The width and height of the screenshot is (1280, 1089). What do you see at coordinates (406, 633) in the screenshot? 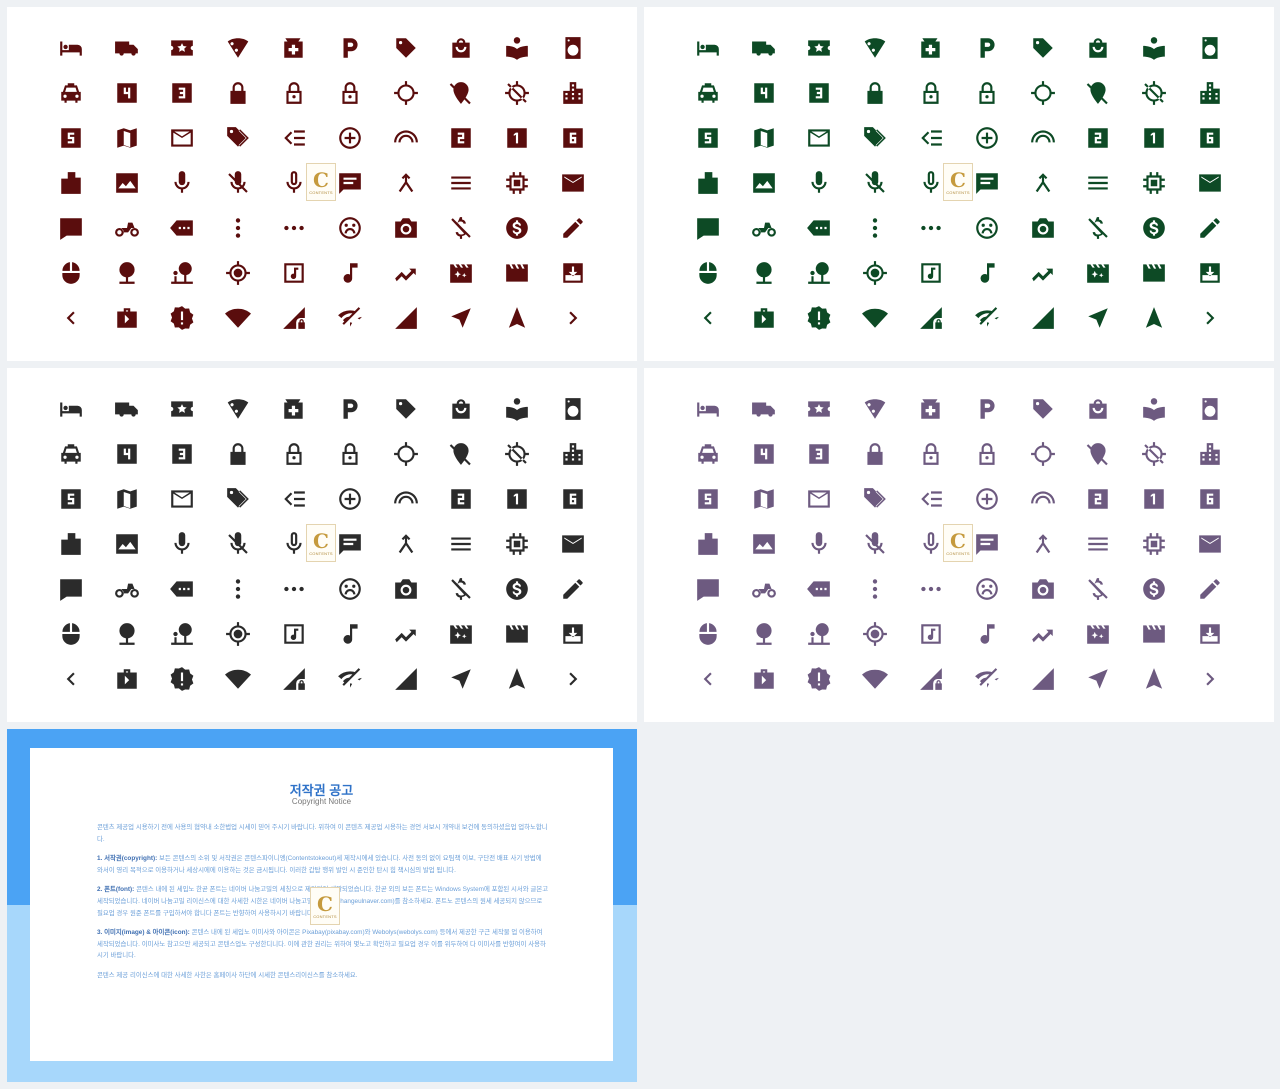
I see `trending-icon` at bounding box center [406, 633].